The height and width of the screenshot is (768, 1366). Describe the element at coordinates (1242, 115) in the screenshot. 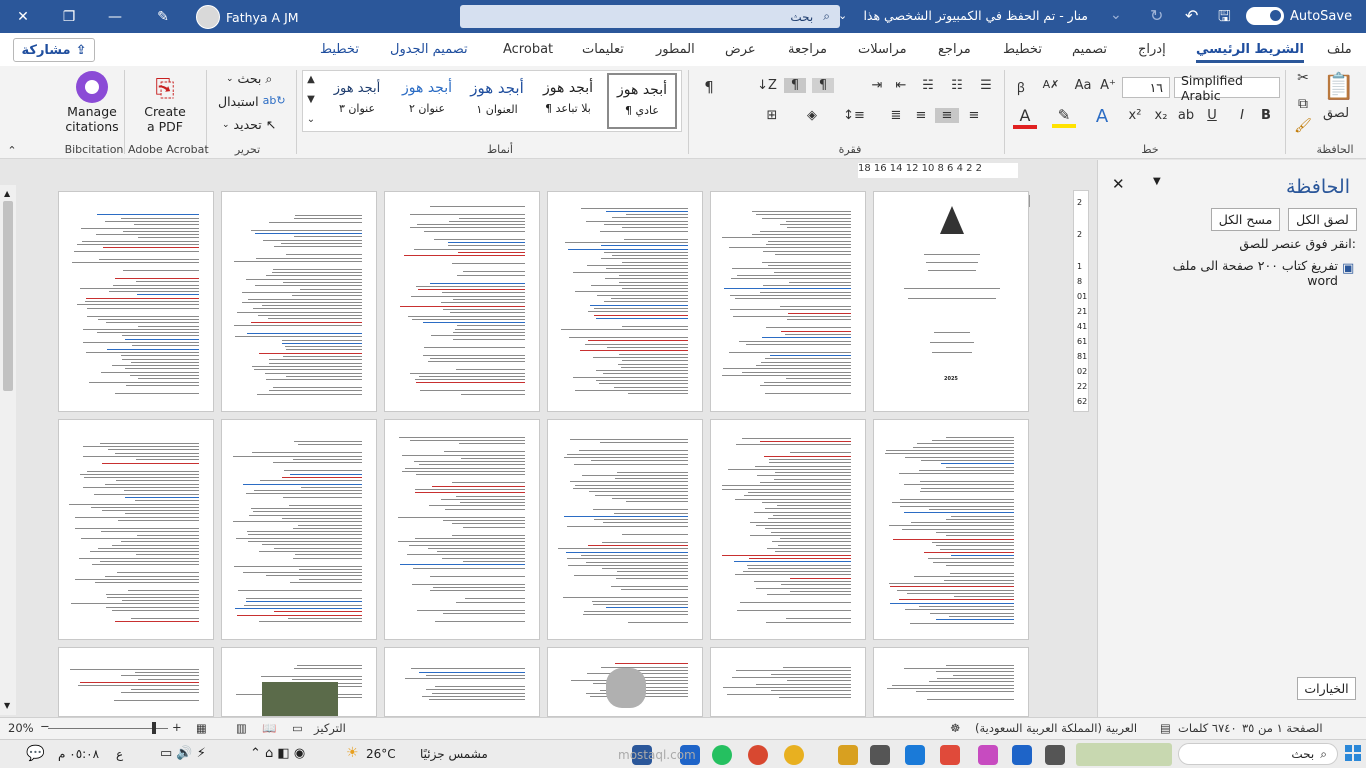

I see `italic-button: I` at that location.